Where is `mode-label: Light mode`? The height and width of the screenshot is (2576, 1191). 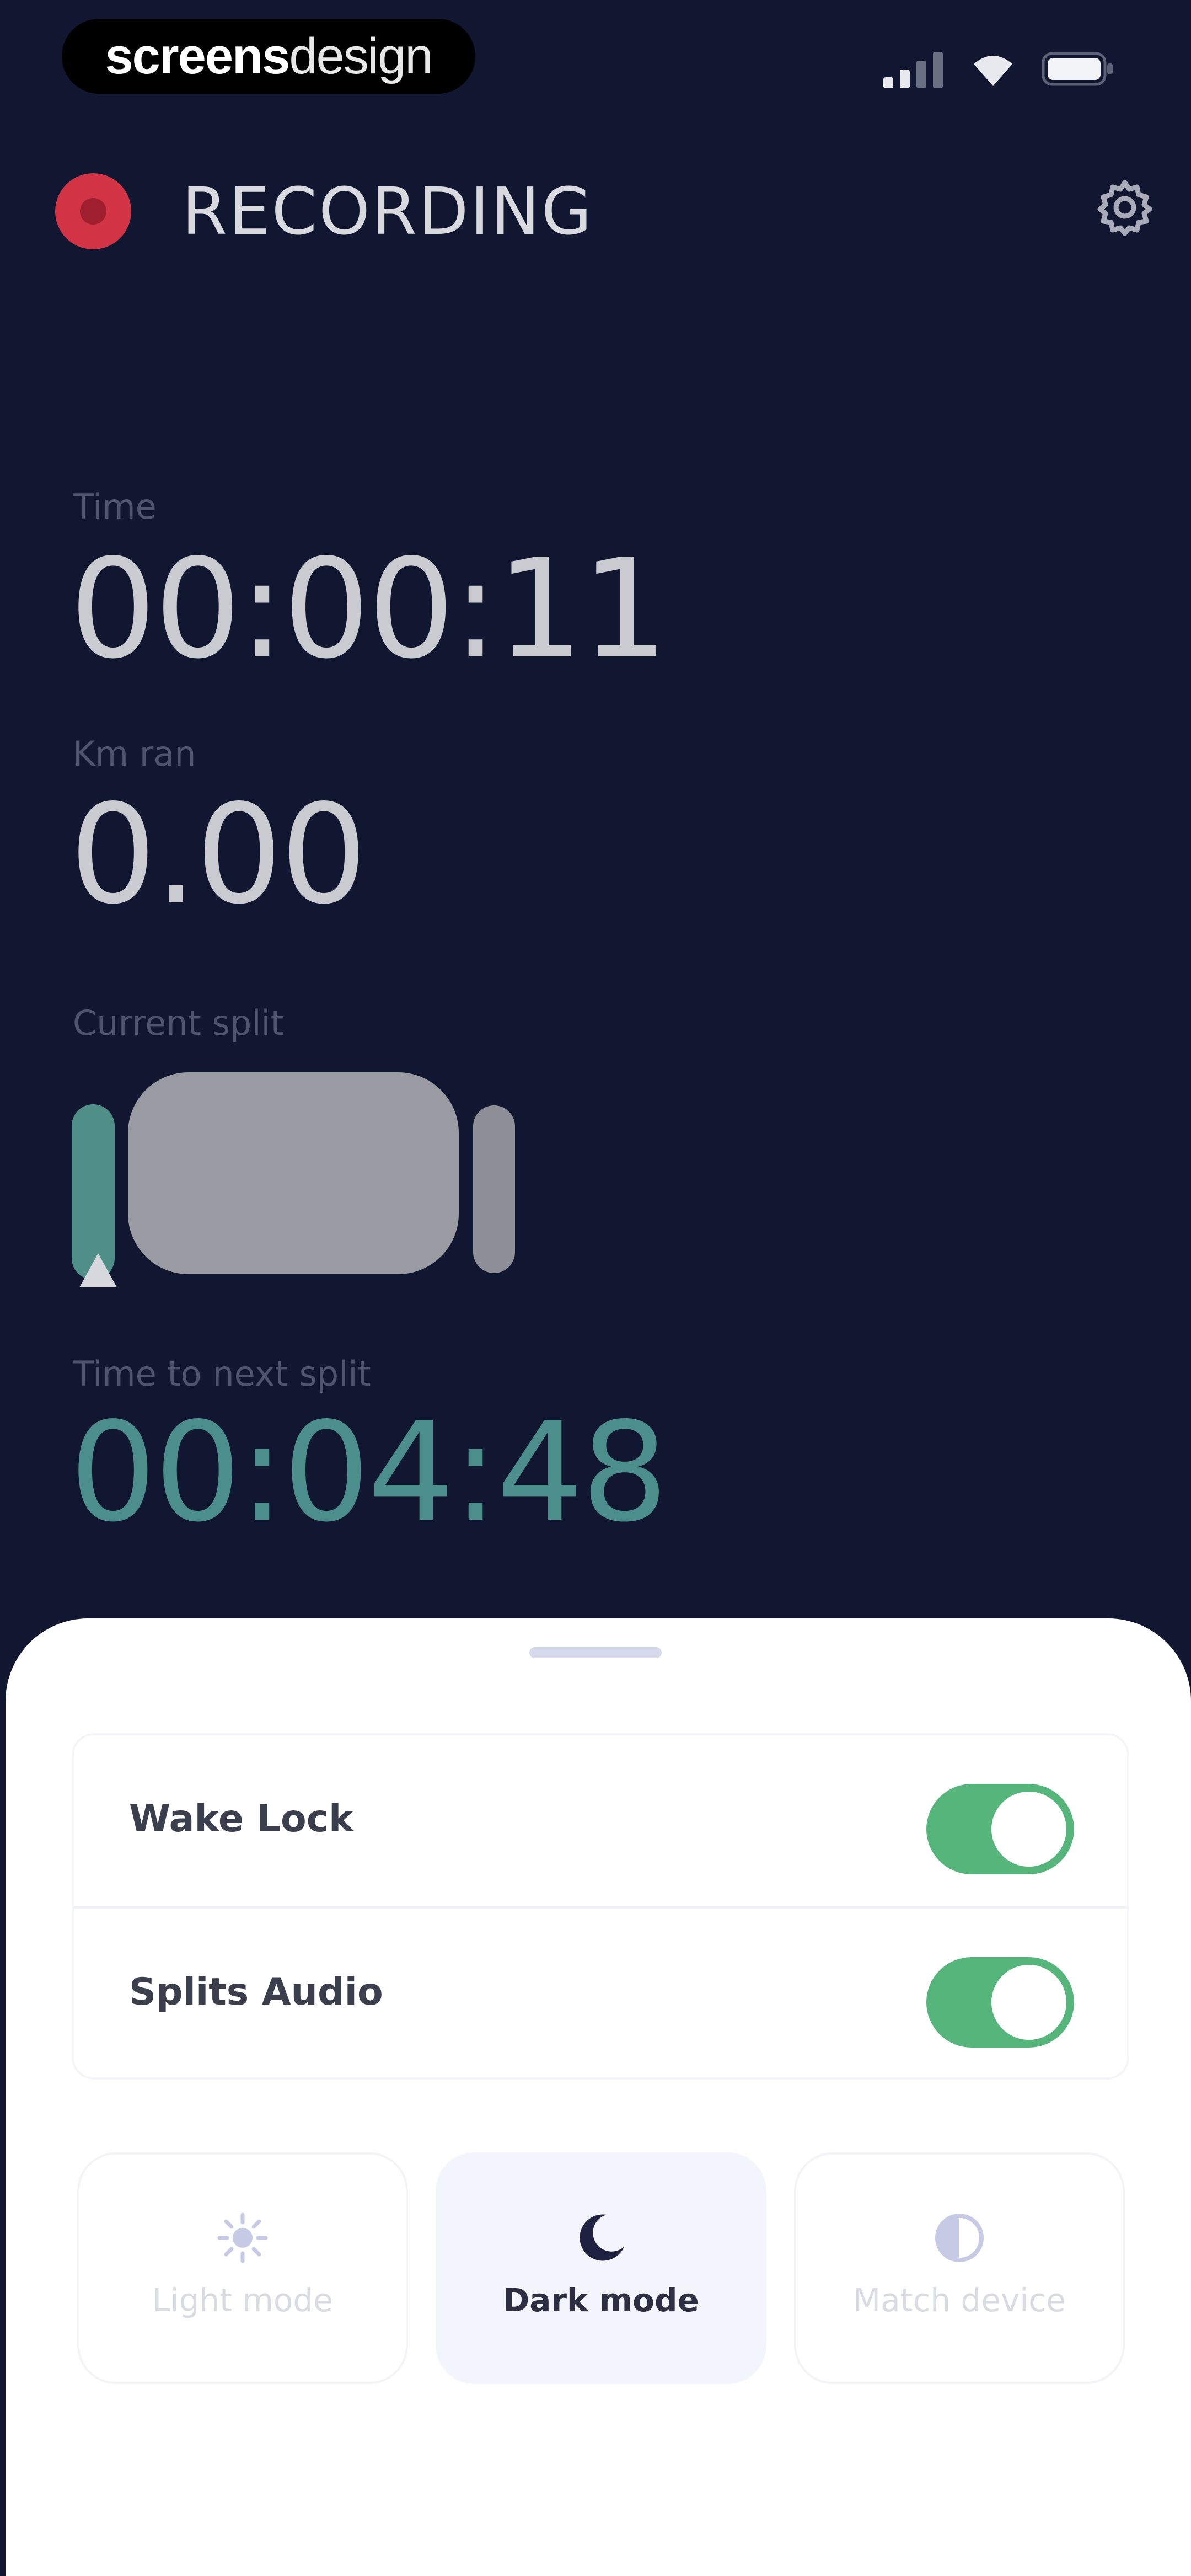 mode-label: Light mode is located at coordinates (243, 2300).